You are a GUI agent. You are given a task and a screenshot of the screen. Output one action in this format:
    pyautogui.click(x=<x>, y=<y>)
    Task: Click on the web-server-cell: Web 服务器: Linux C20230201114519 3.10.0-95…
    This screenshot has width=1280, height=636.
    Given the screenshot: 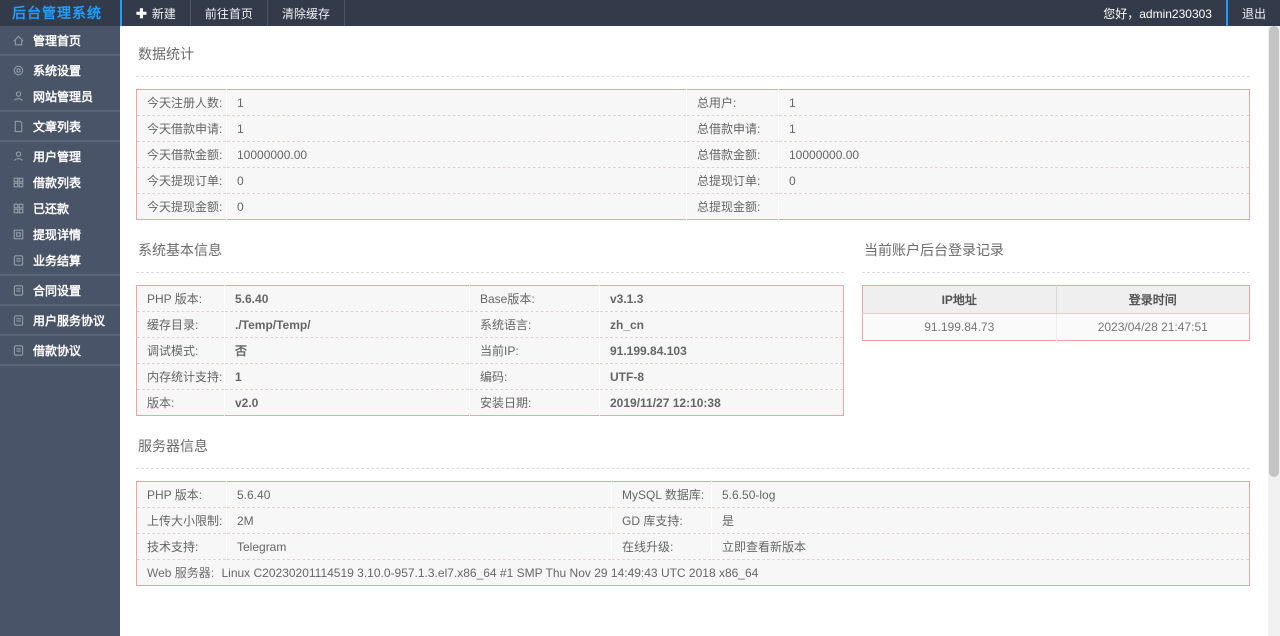 What is the action you would take?
    pyautogui.click(x=693, y=572)
    